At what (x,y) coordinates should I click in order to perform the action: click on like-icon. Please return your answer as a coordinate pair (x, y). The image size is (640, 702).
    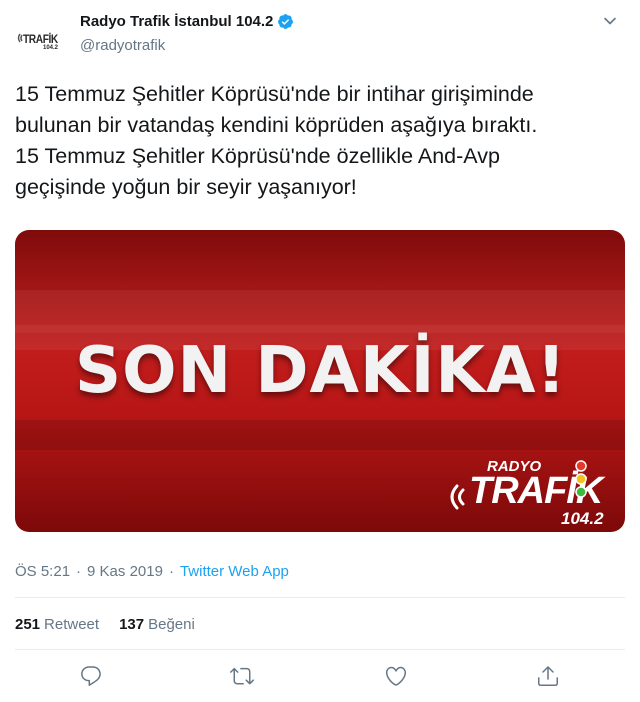
    Looking at the image, I should click on (396, 676).